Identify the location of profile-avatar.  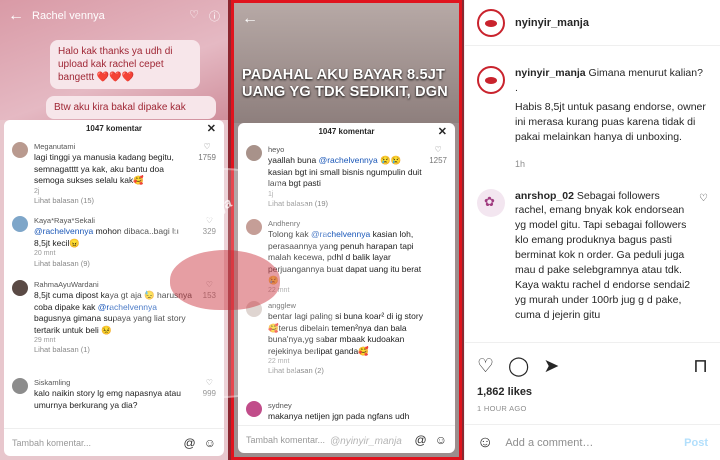
(491, 22).